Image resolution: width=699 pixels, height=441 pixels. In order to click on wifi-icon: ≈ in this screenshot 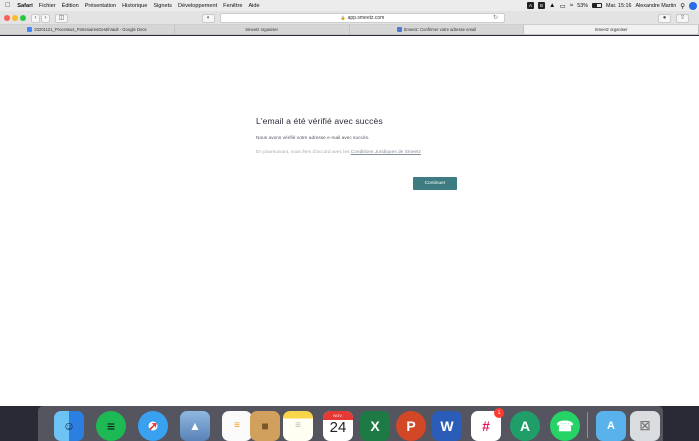, I will do `click(572, 5)`.